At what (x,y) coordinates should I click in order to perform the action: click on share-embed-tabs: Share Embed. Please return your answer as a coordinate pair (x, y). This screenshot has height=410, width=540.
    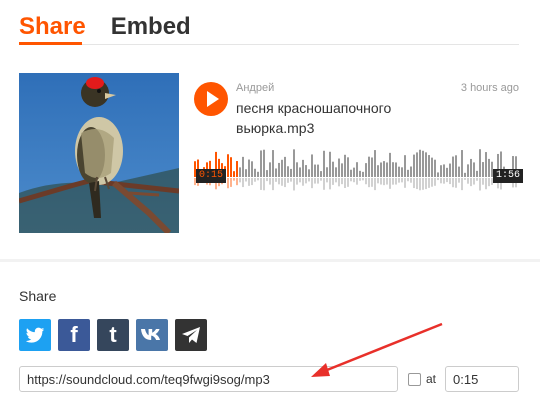
    Looking at the image, I should click on (105, 28).